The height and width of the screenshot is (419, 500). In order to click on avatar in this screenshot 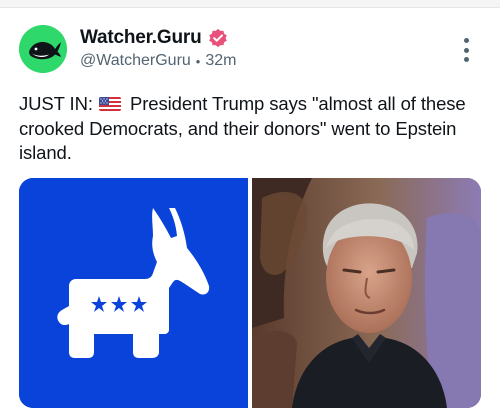, I will do `click(43, 49)`.